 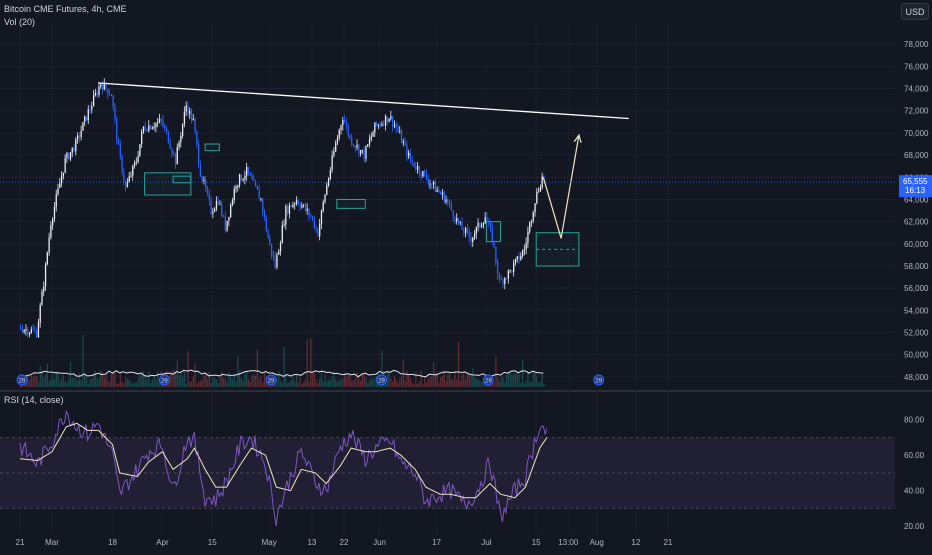 What do you see at coordinates (344, 542) in the screenshot?
I see `time-tick-label: 22` at bounding box center [344, 542].